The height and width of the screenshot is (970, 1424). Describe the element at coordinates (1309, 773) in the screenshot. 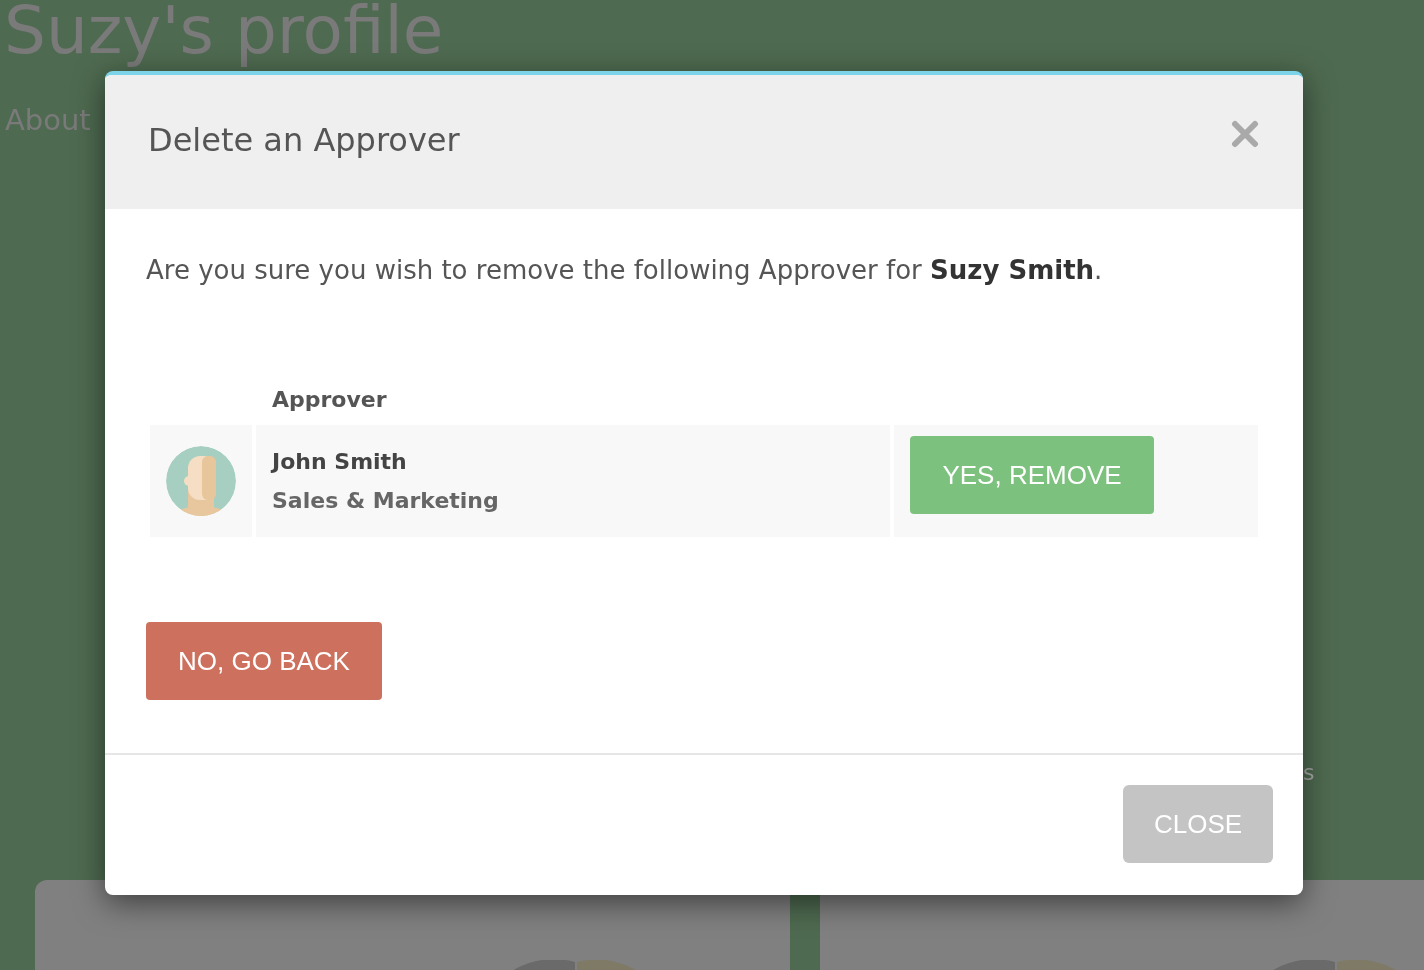

I see `text-fragment: s` at that location.